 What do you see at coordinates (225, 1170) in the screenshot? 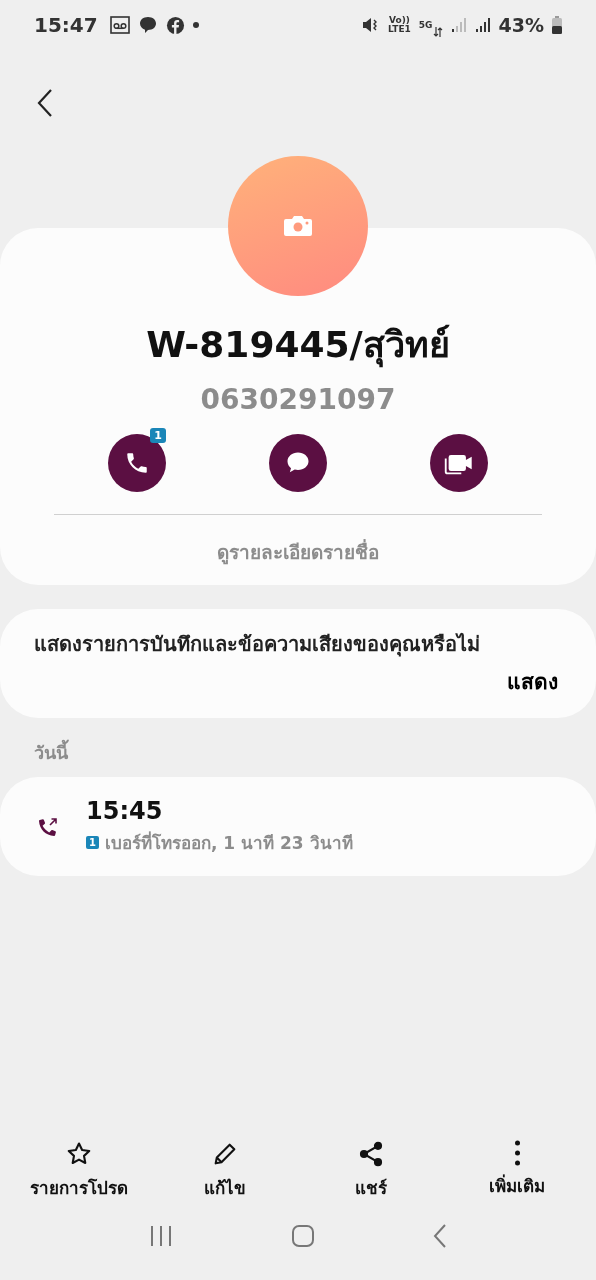
I see `edit-button: แก้ไข` at bounding box center [225, 1170].